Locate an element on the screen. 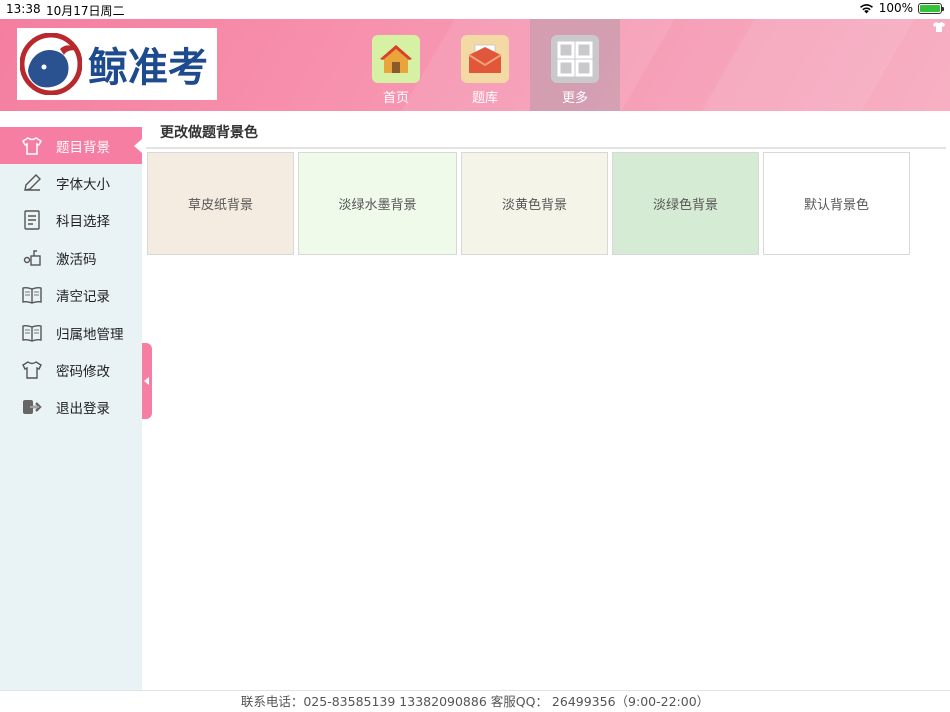  key-icon is located at coordinates (32, 258).